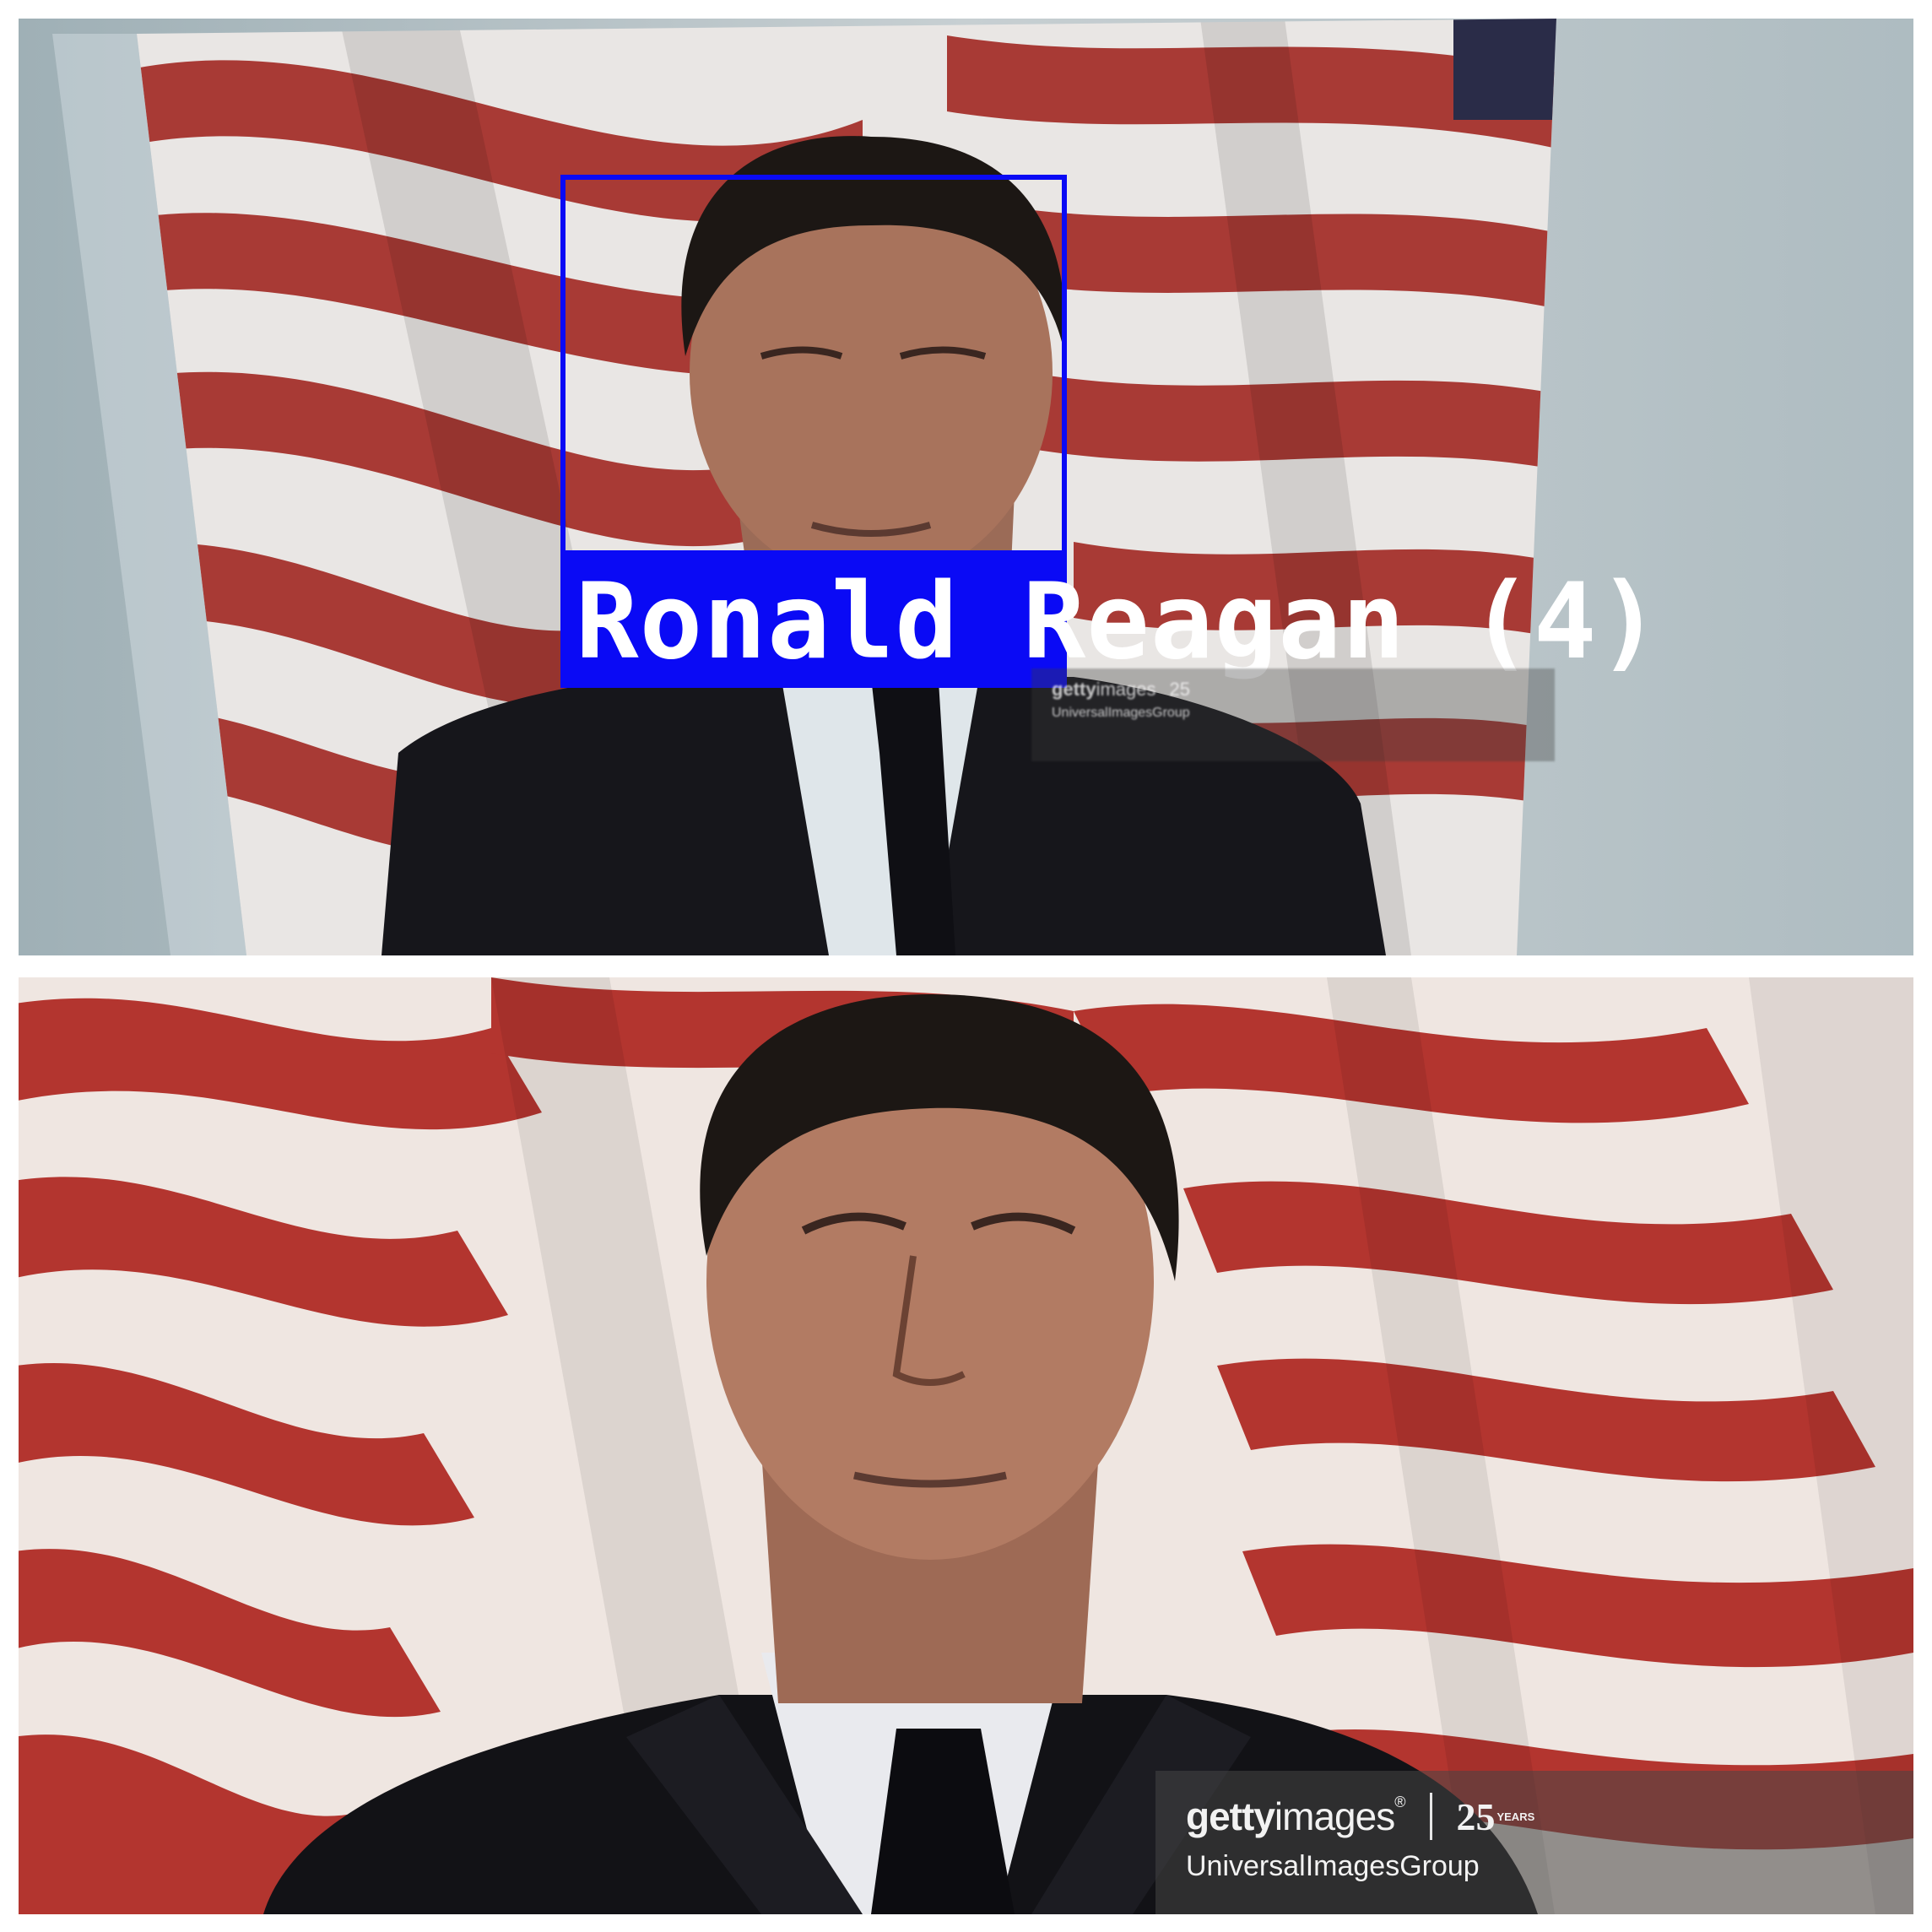  I want to click on watermark-years: 25, so click(1179, 689).